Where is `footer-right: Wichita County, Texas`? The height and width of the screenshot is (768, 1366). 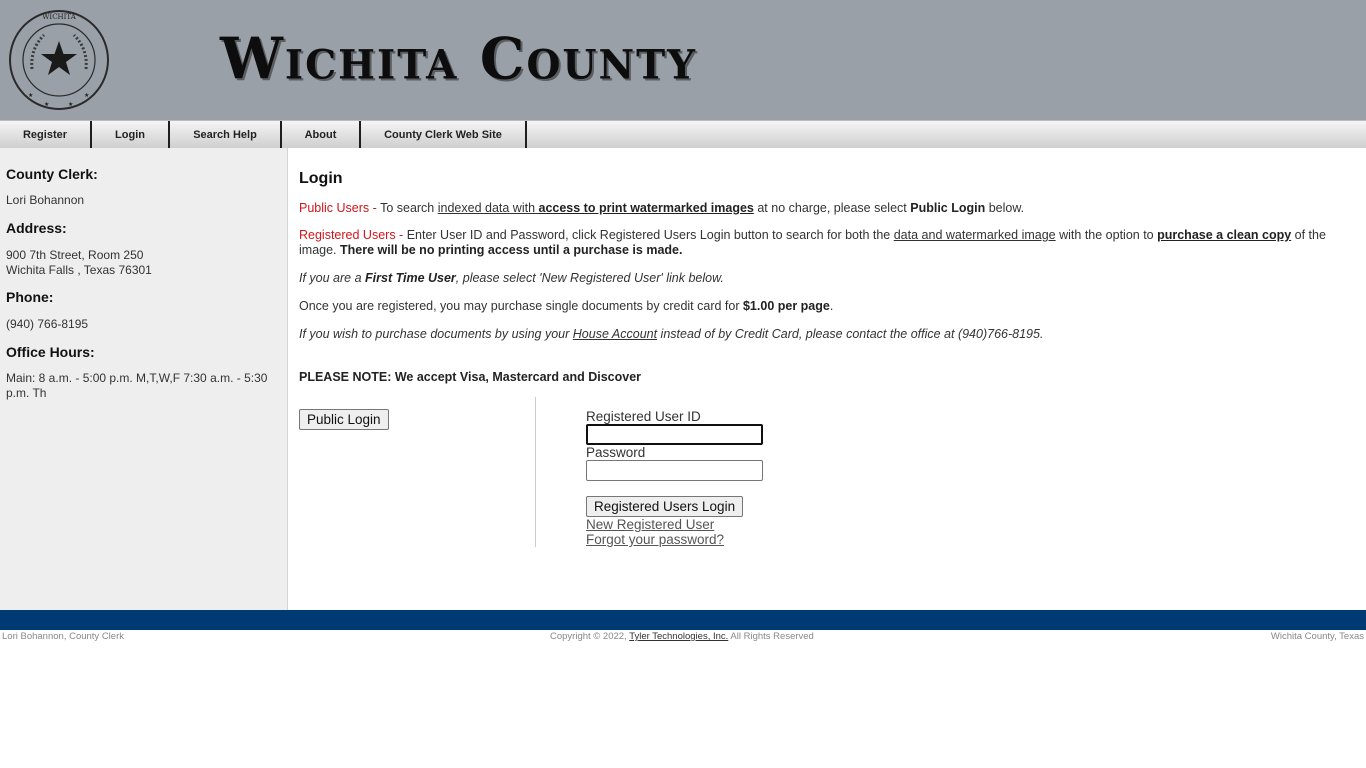
footer-right: Wichita County, Texas is located at coordinates (1317, 636).